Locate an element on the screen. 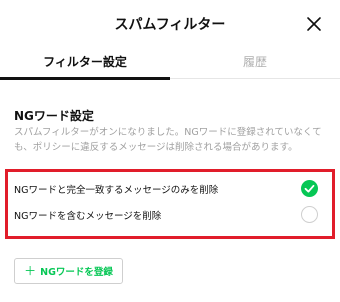 The width and height of the screenshot is (340, 302). active-tab-indicator is located at coordinates (85, 78).